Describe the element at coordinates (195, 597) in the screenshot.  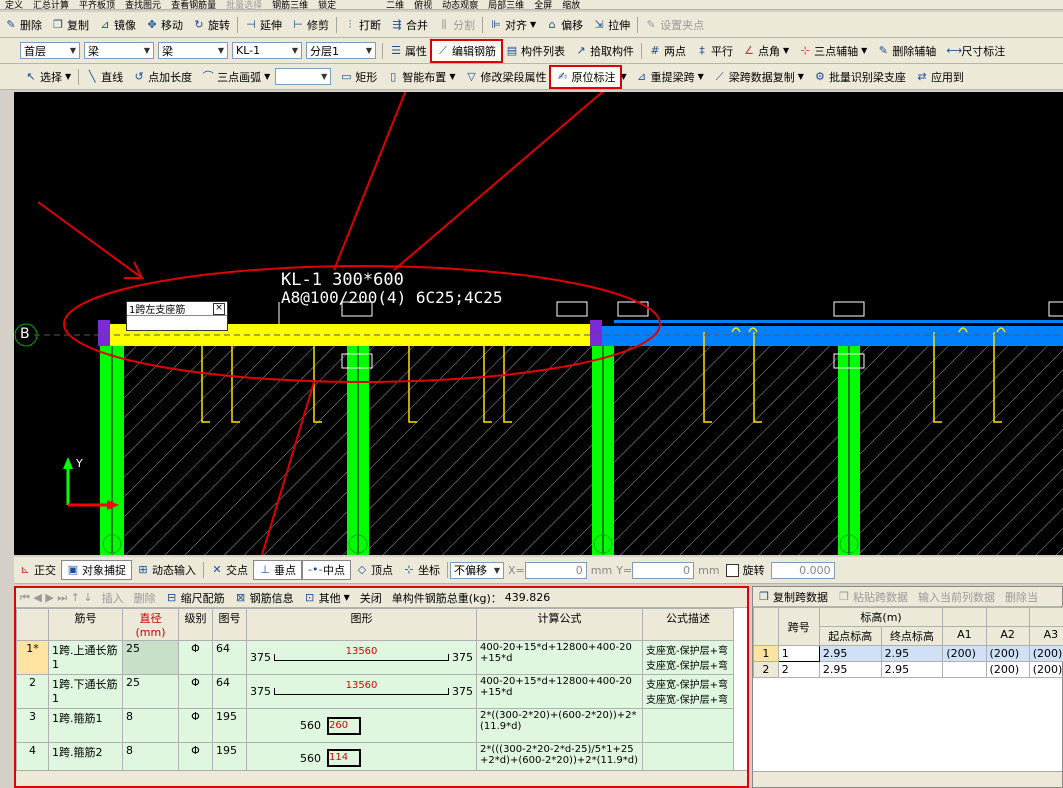
I see `scale-rebar-button: ⊟ 缩尺配筋` at that location.